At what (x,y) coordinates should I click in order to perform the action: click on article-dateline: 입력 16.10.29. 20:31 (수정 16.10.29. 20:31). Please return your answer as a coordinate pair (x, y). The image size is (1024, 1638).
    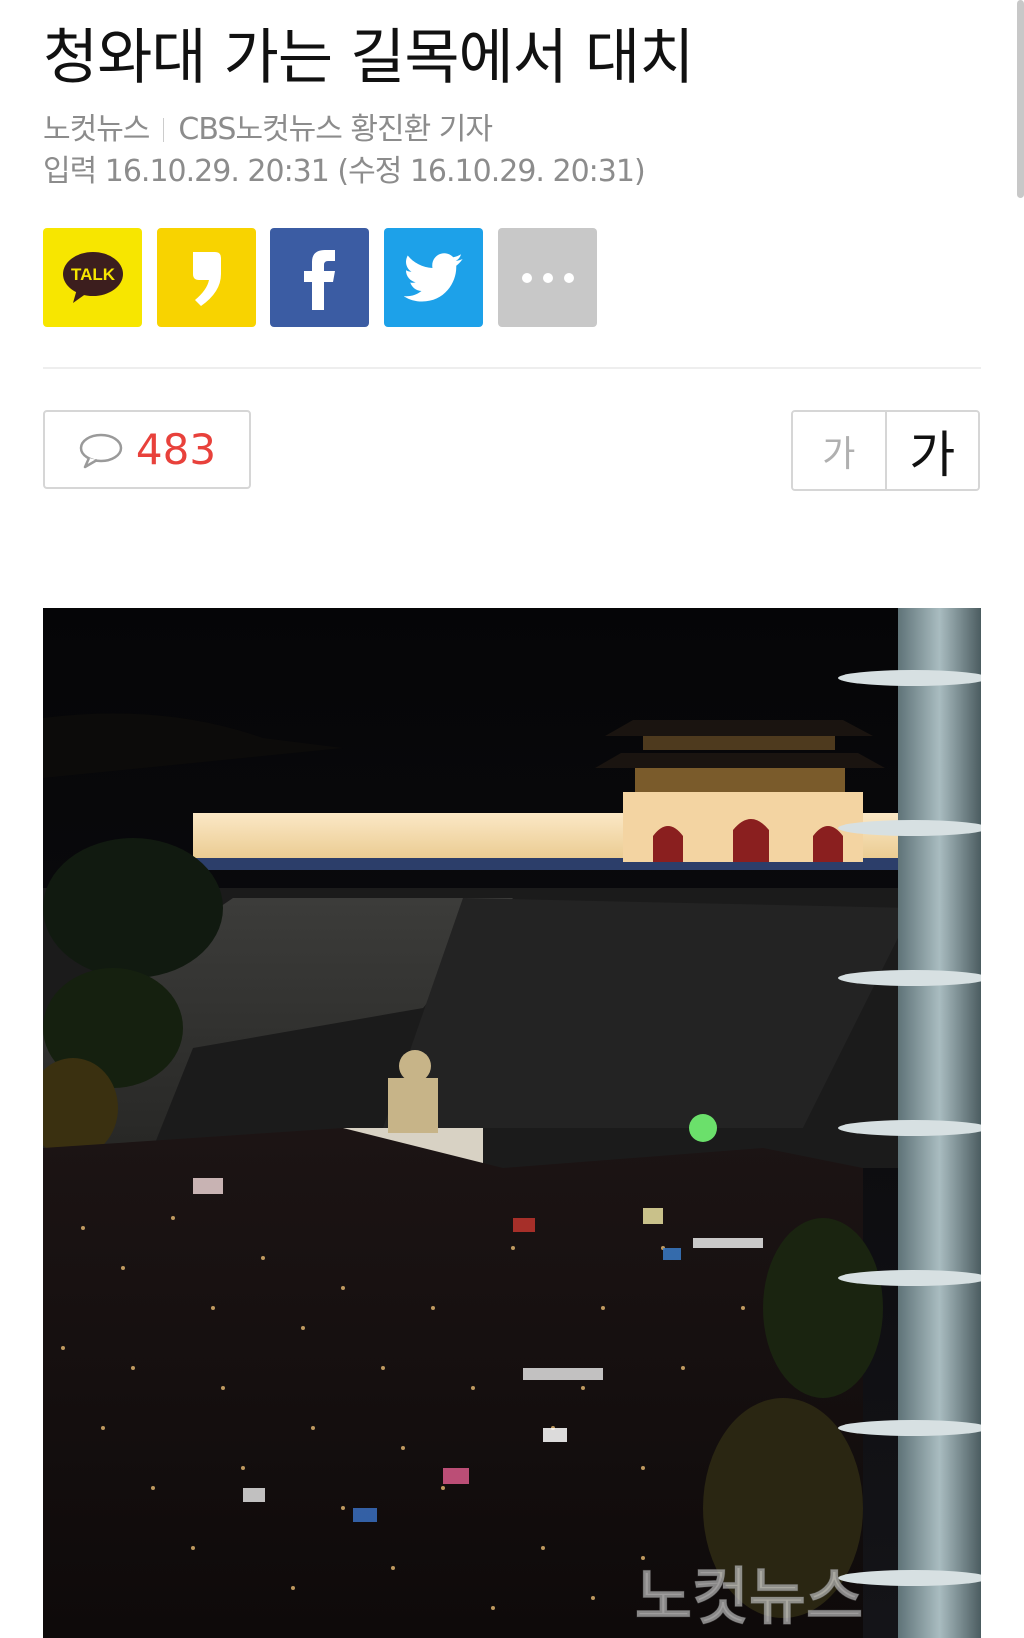
    Looking at the image, I should click on (344, 171).